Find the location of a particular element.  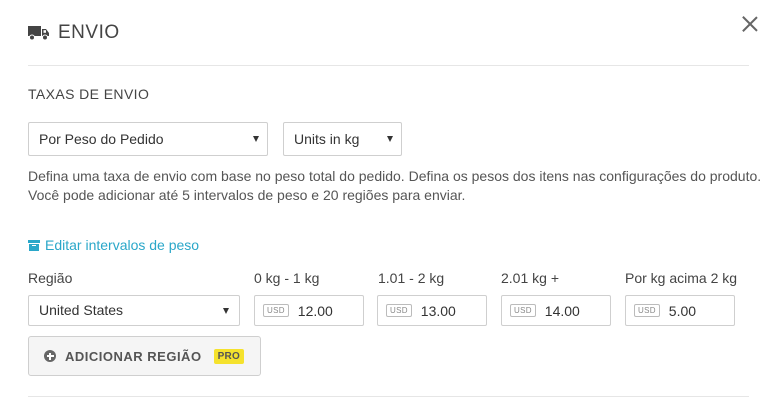

plus-circle-icon is located at coordinates (50, 356).